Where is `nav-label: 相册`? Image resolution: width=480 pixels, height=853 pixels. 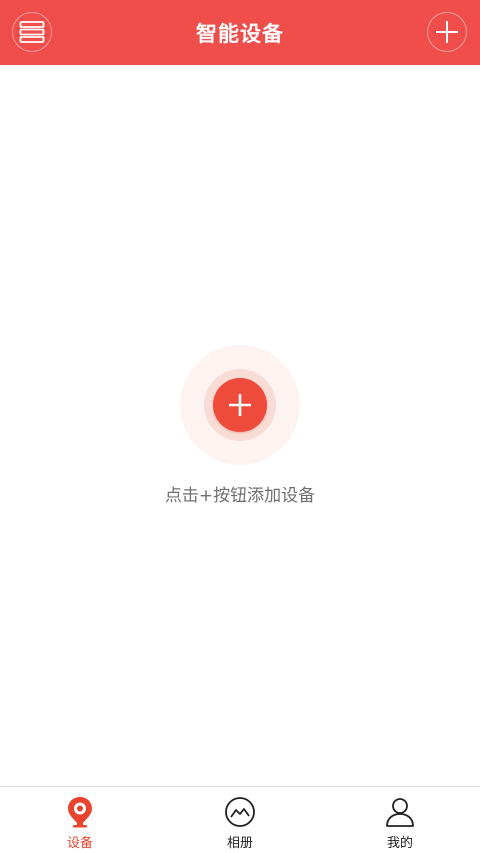
nav-label: 相册 is located at coordinates (239, 843).